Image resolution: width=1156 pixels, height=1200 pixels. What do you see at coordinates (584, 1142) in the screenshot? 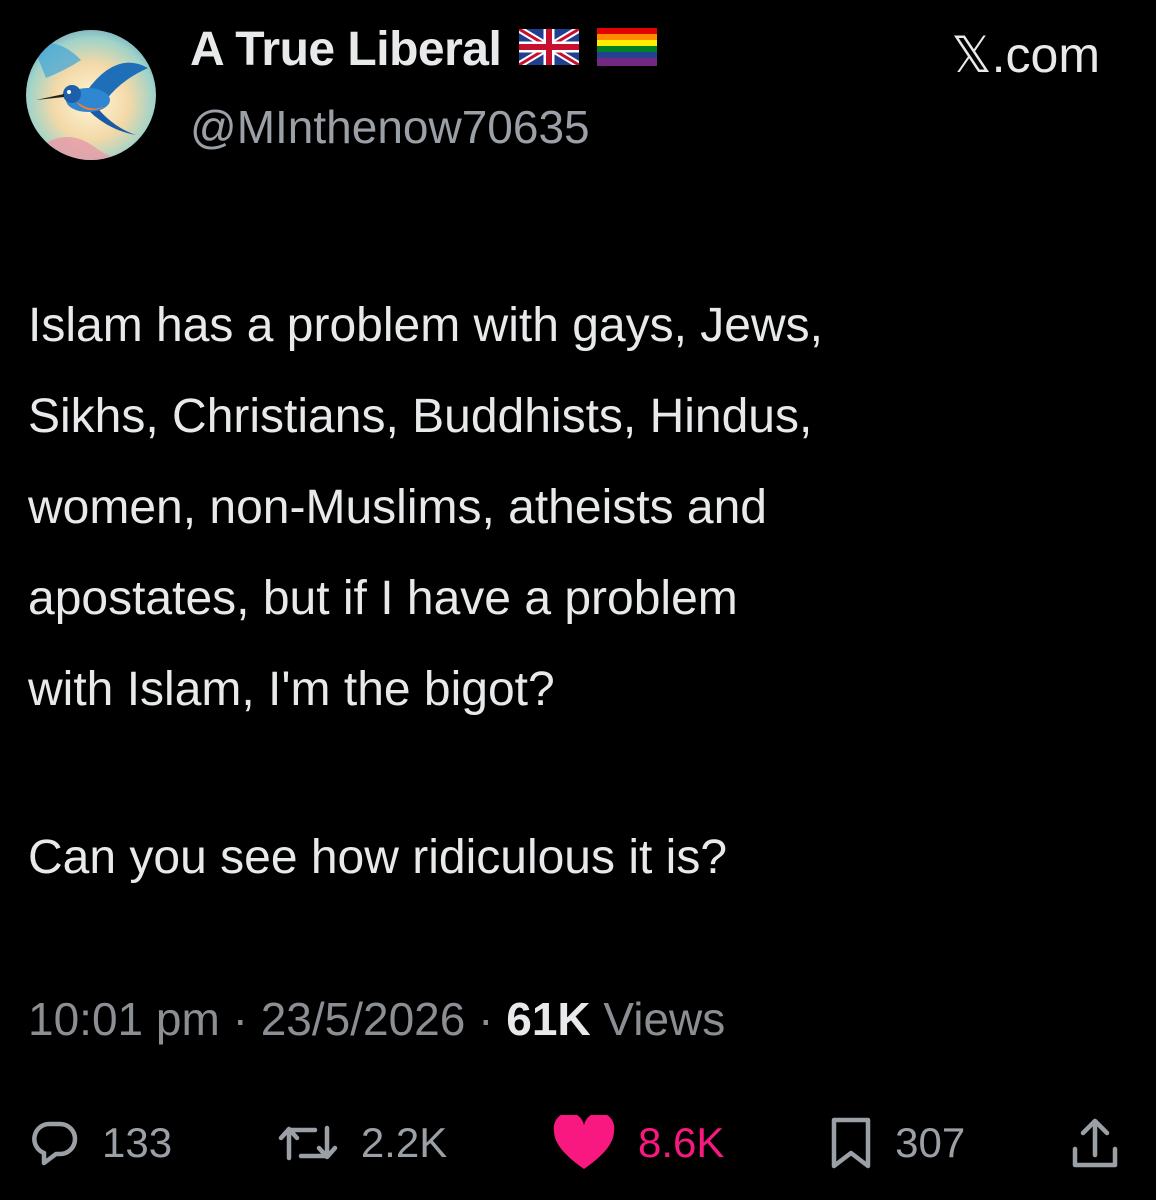
I see `heart-icon` at bounding box center [584, 1142].